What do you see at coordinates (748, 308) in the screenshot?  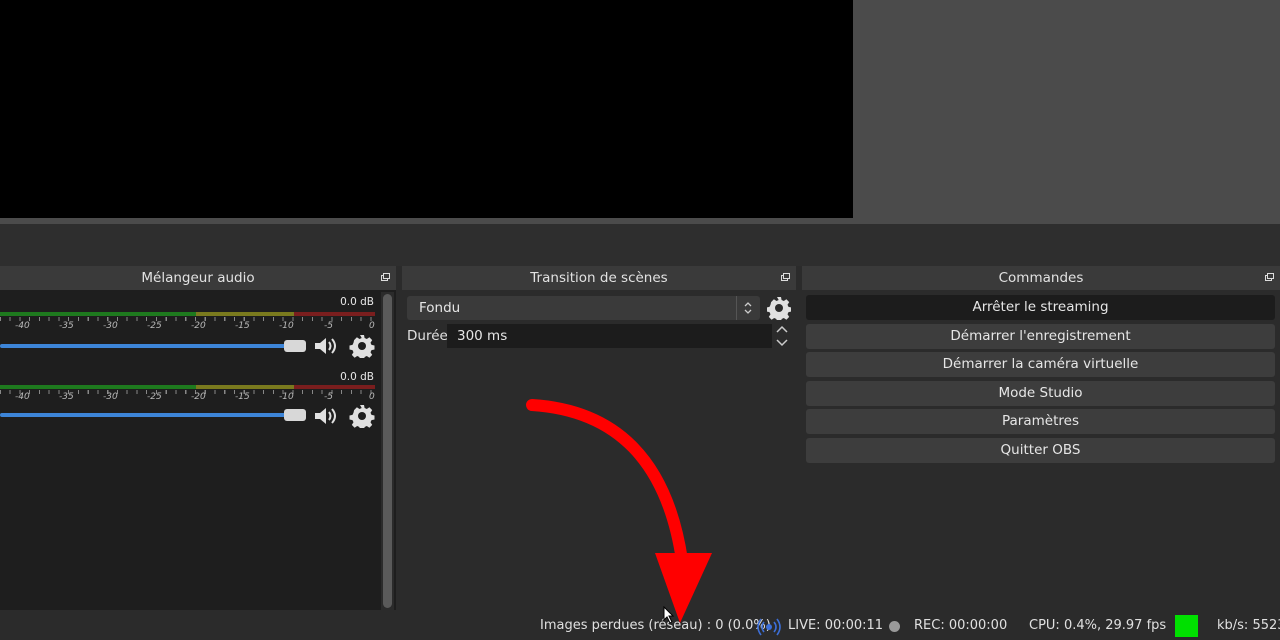 I see `updown-chevron-icon` at bounding box center [748, 308].